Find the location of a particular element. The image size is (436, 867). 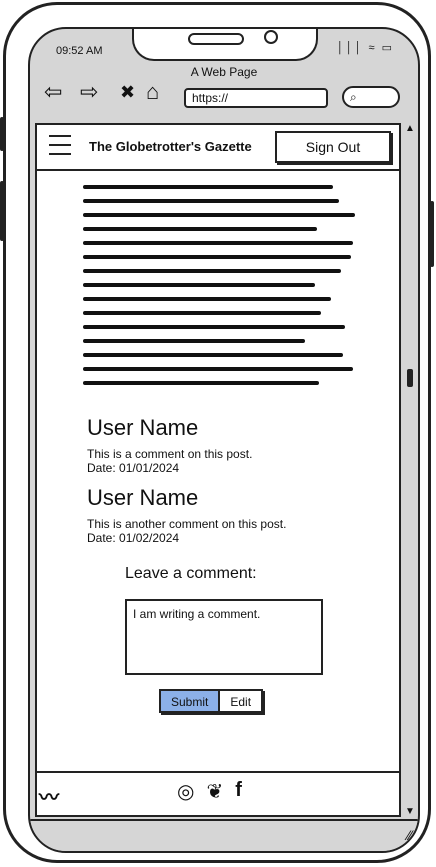

search-button: ⌕ is located at coordinates (371, 97).